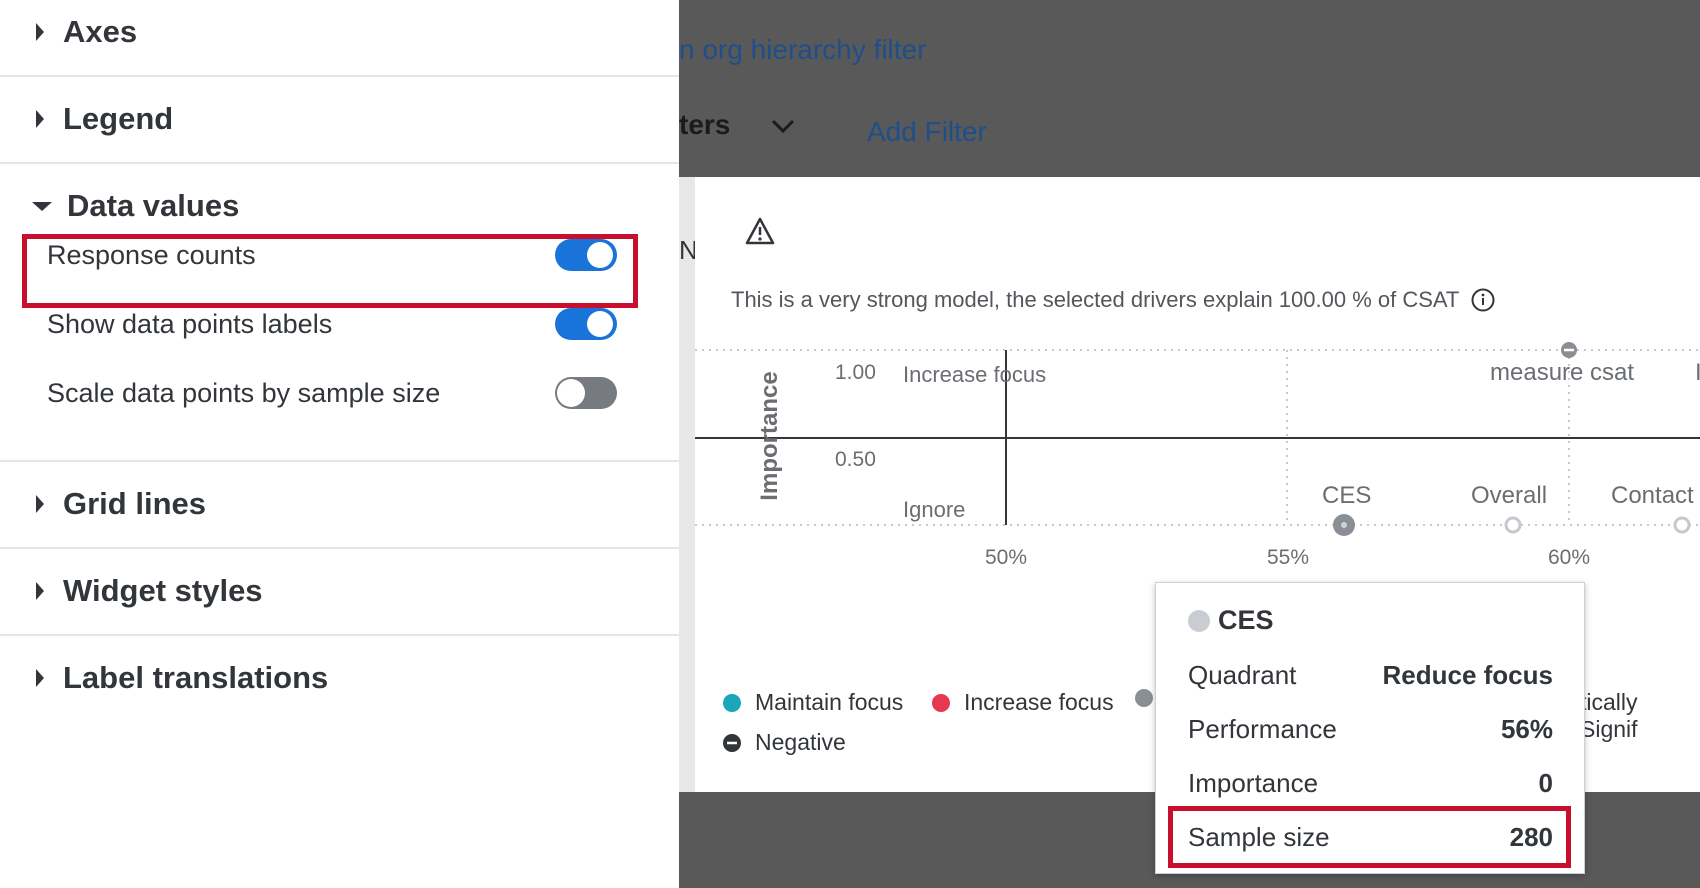  What do you see at coordinates (339, 592) in the screenshot?
I see `section-widget-styles: Widget styles` at bounding box center [339, 592].